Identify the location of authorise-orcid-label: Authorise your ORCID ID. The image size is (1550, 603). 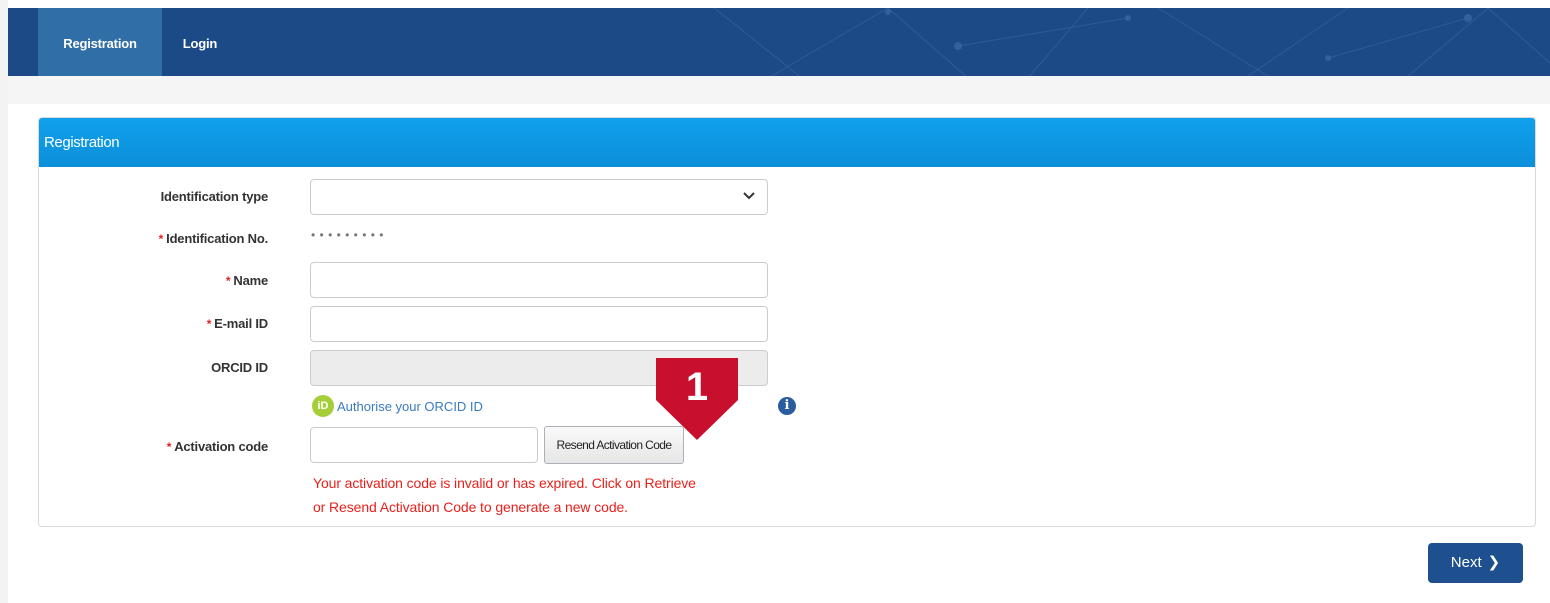
(410, 406).